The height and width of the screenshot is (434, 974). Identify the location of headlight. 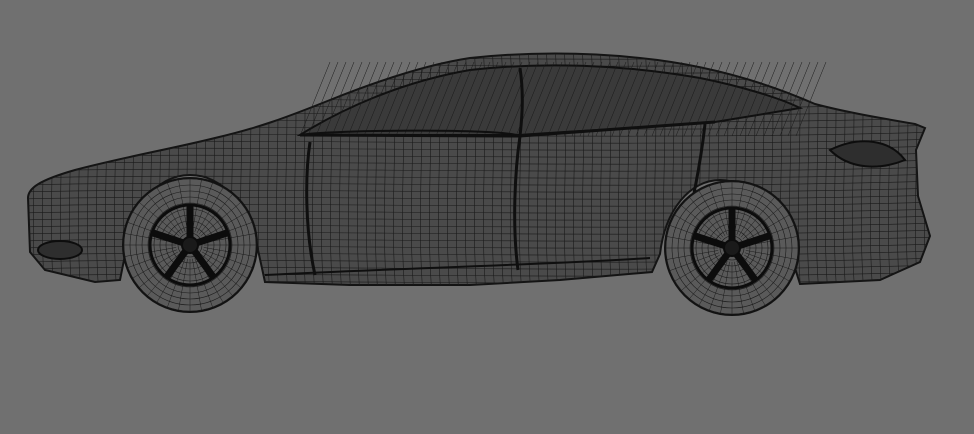
(60, 250).